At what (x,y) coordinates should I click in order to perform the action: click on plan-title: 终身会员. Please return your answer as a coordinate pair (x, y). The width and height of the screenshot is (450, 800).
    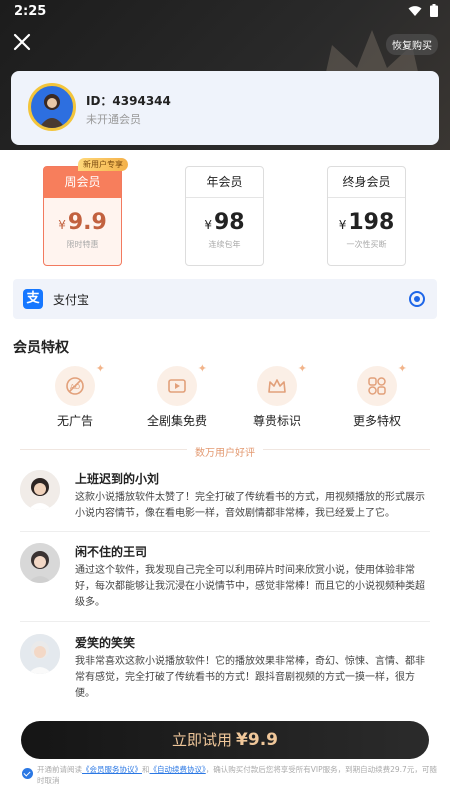
    Looking at the image, I should click on (366, 182).